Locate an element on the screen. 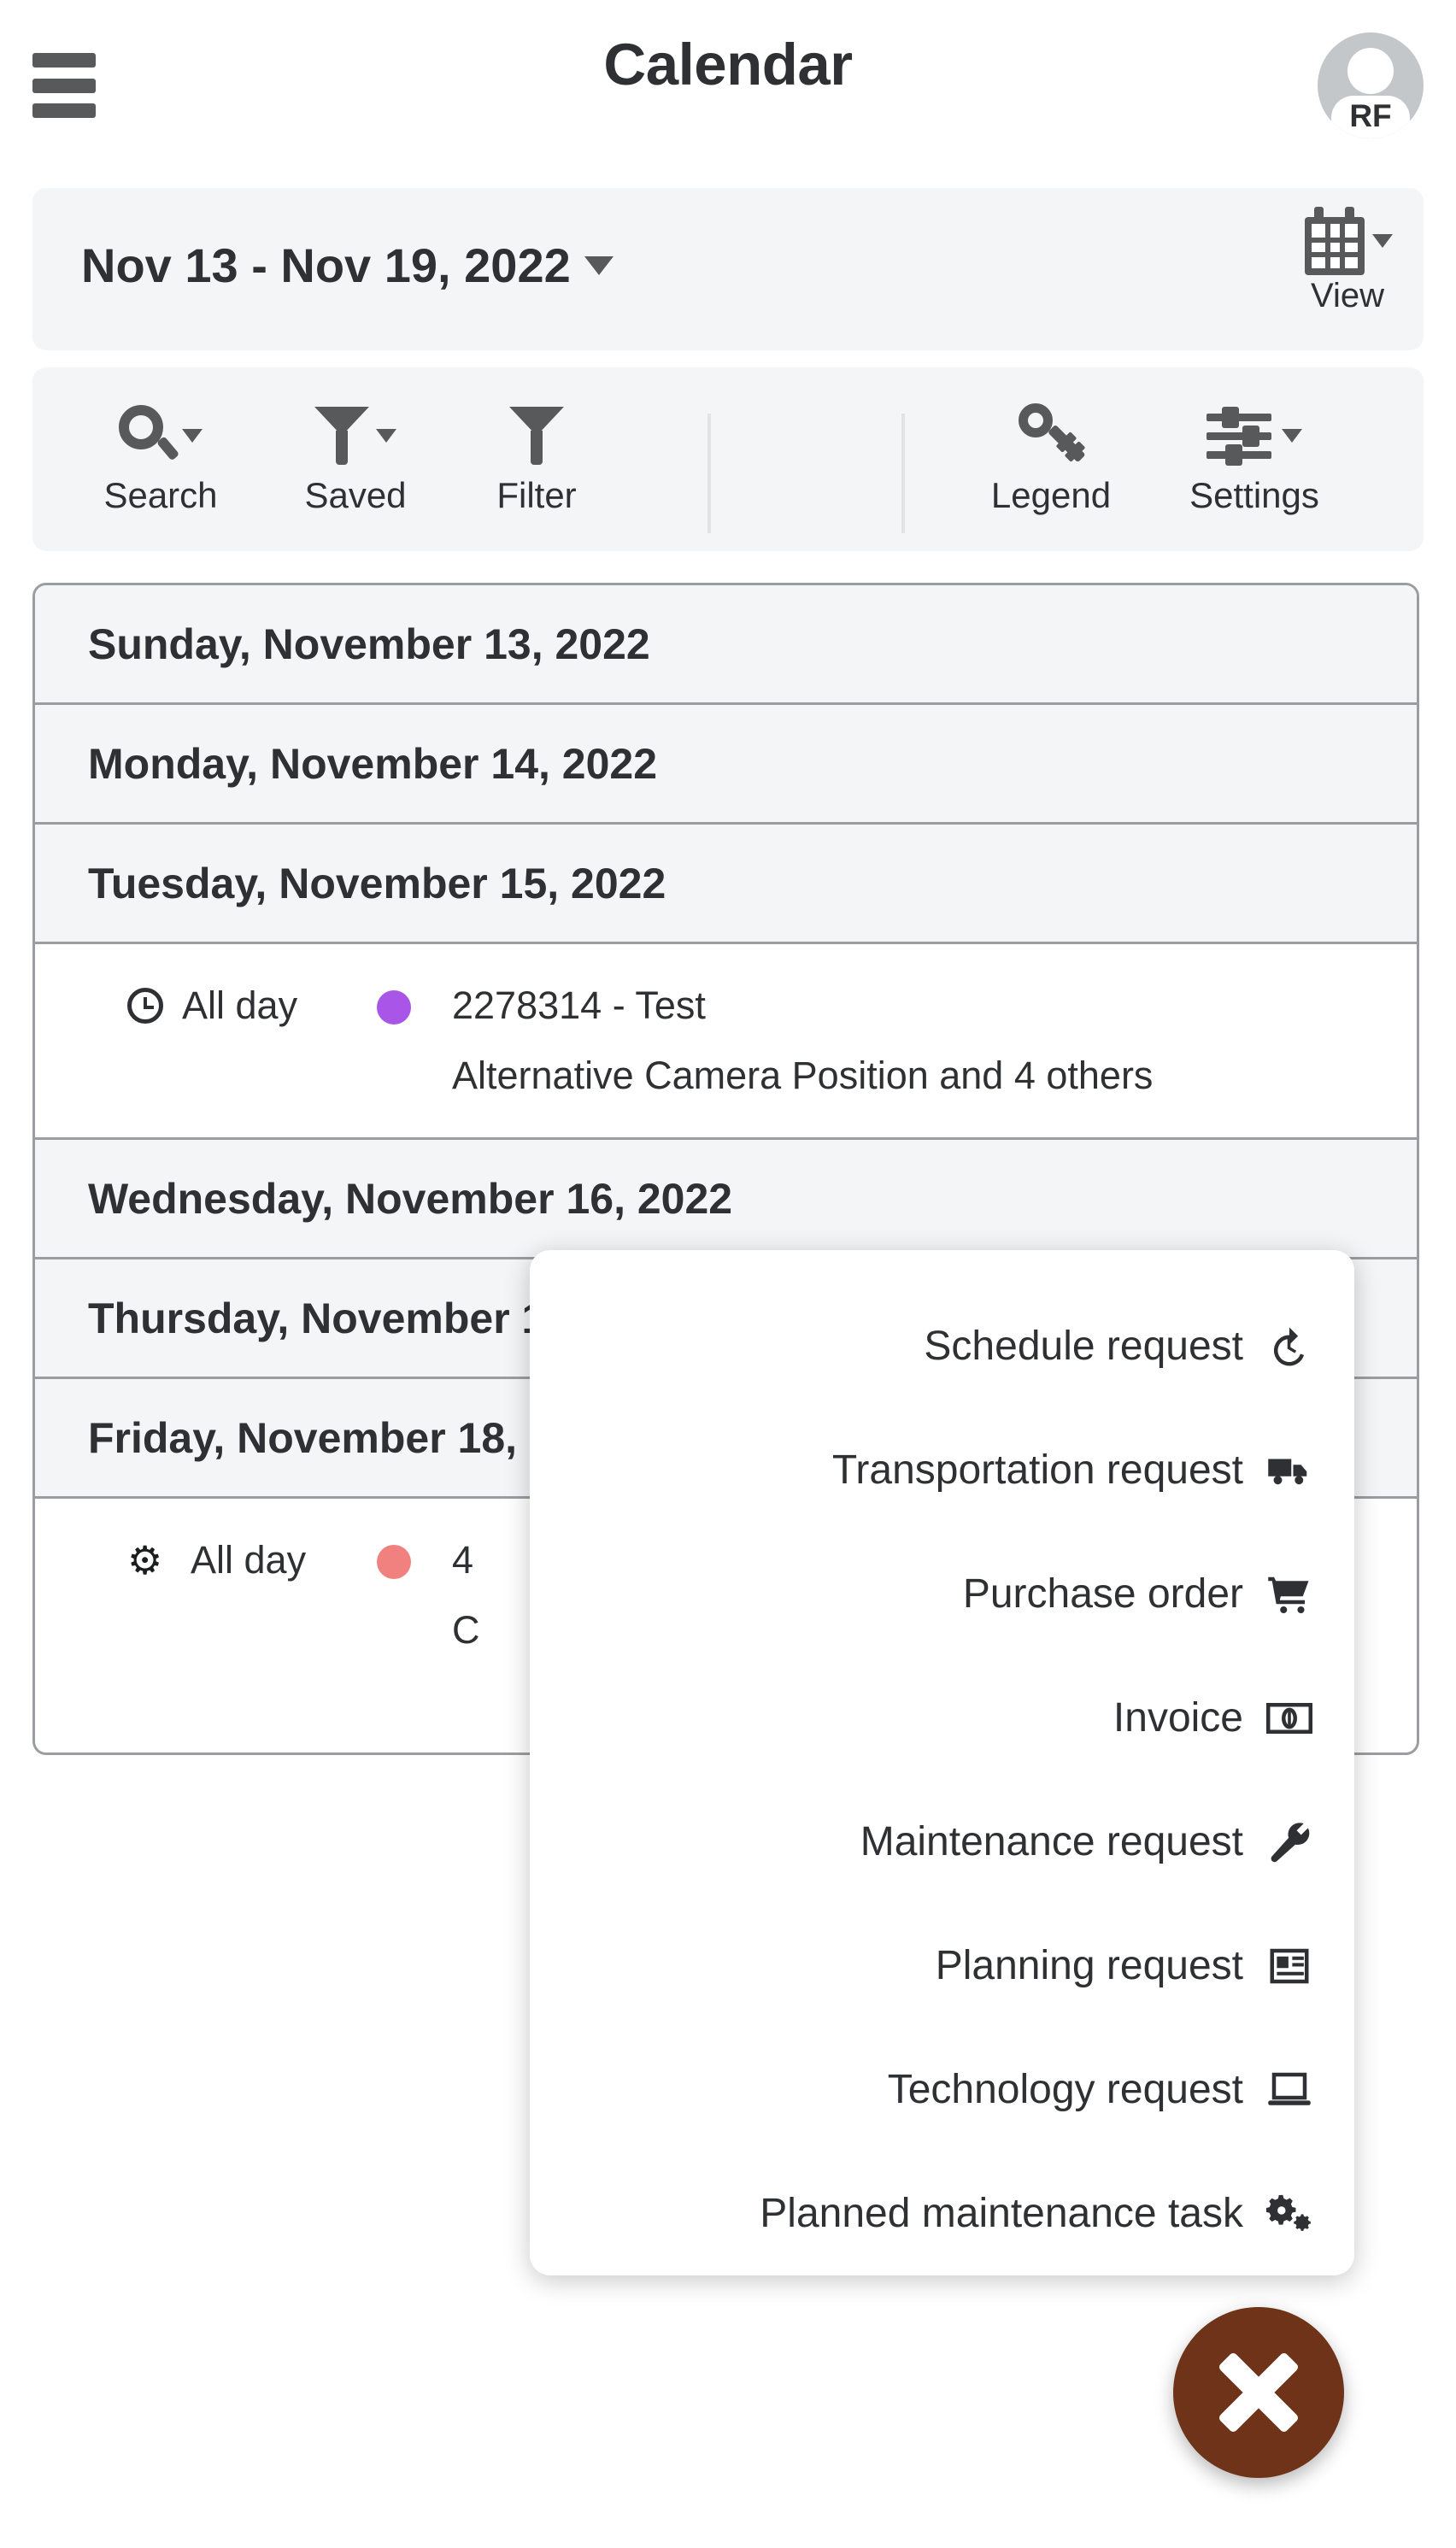 This screenshot has width=1456, height=2548. avatar-initials: RF is located at coordinates (1370, 116).